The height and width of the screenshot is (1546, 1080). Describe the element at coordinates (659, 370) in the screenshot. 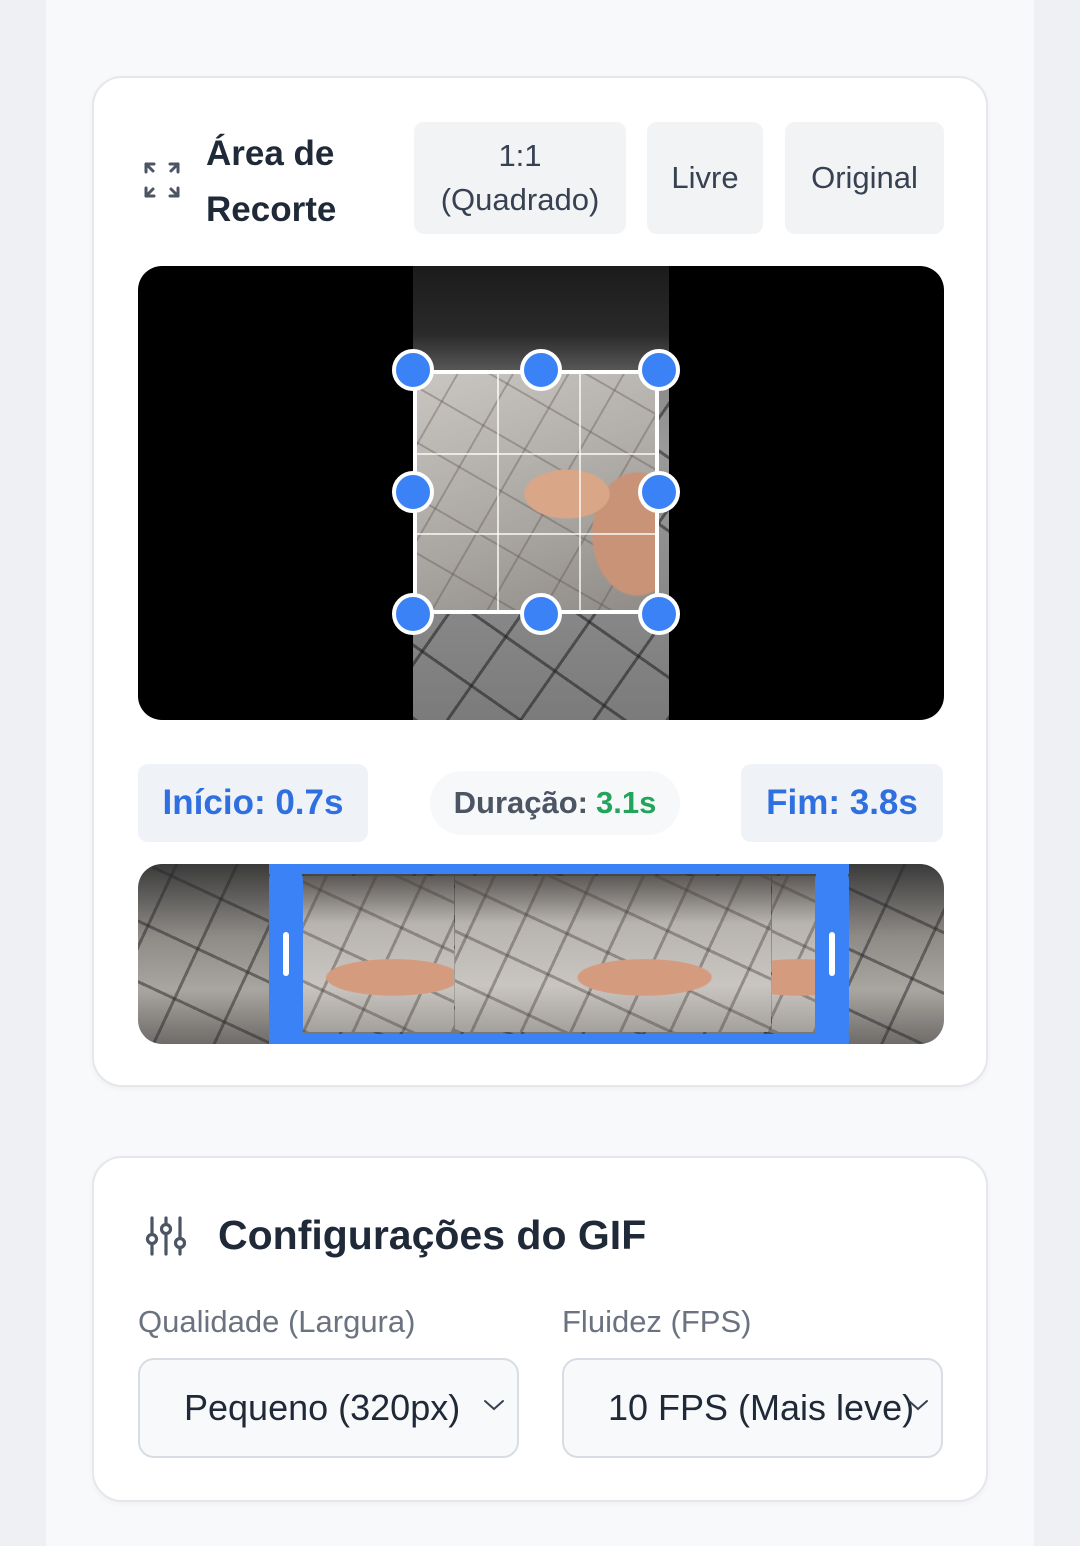

I see `crop-handle-top-right` at that location.